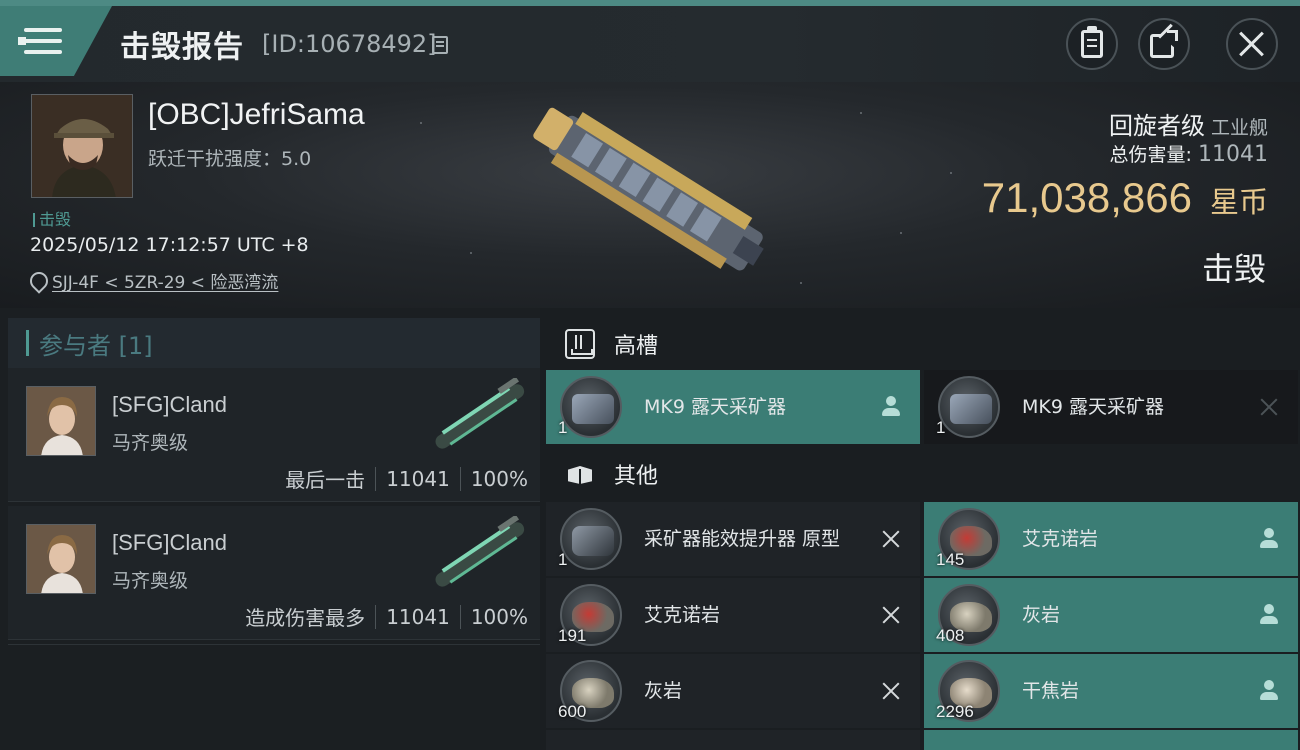 This screenshot has width=1300, height=750. Describe the element at coordinates (305, 618) in the screenshot. I see `participant-role: 造成伤害最多` at that location.